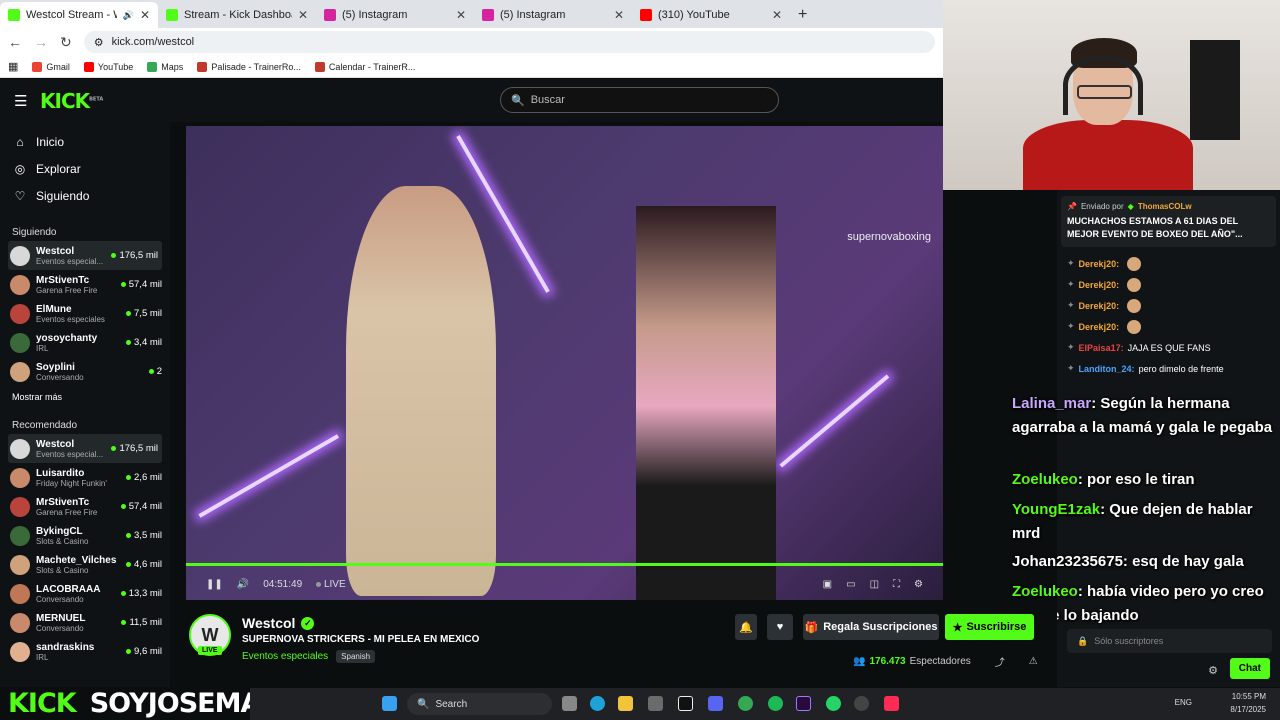 Image resolution: width=1280 pixels, height=720 pixels. What do you see at coordinates (597, 703) in the screenshot?
I see `edge-icon` at bounding box center [597, 703].